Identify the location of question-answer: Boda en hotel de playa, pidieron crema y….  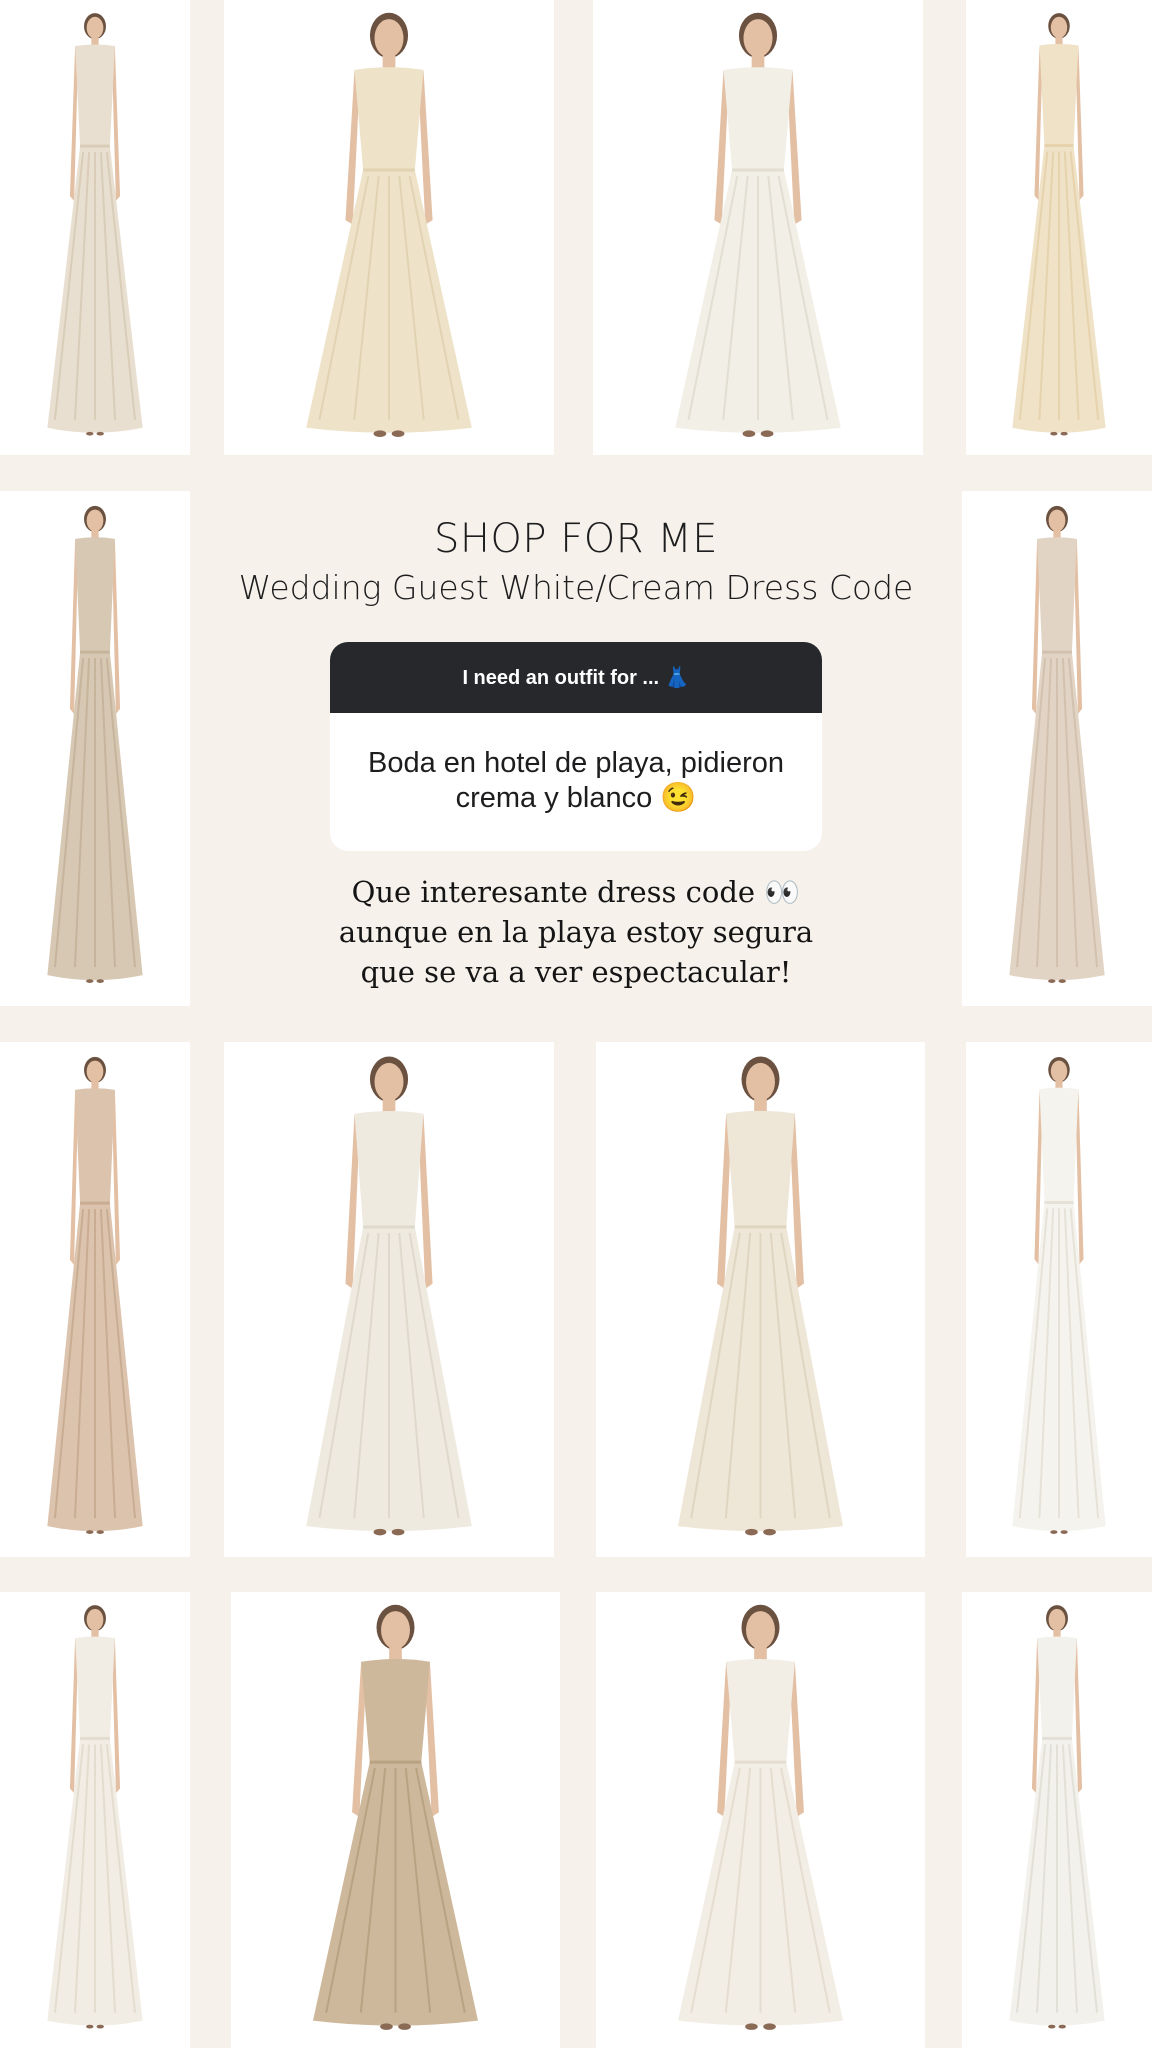
(576, 780).